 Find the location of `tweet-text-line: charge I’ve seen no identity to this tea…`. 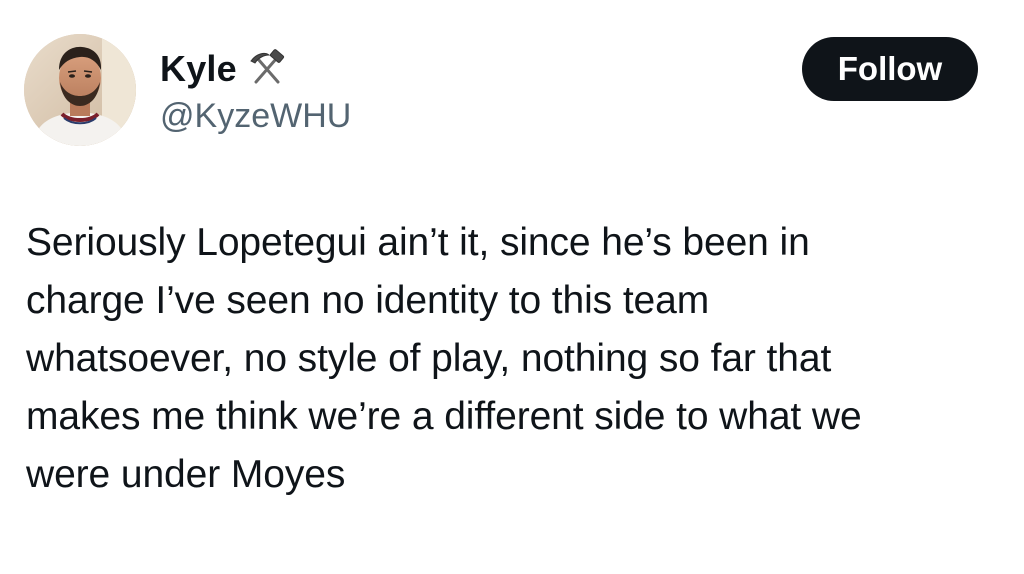

tweet-text-line: charge I’ve seen no identity to this tea… is located at coordinates (368, 300).